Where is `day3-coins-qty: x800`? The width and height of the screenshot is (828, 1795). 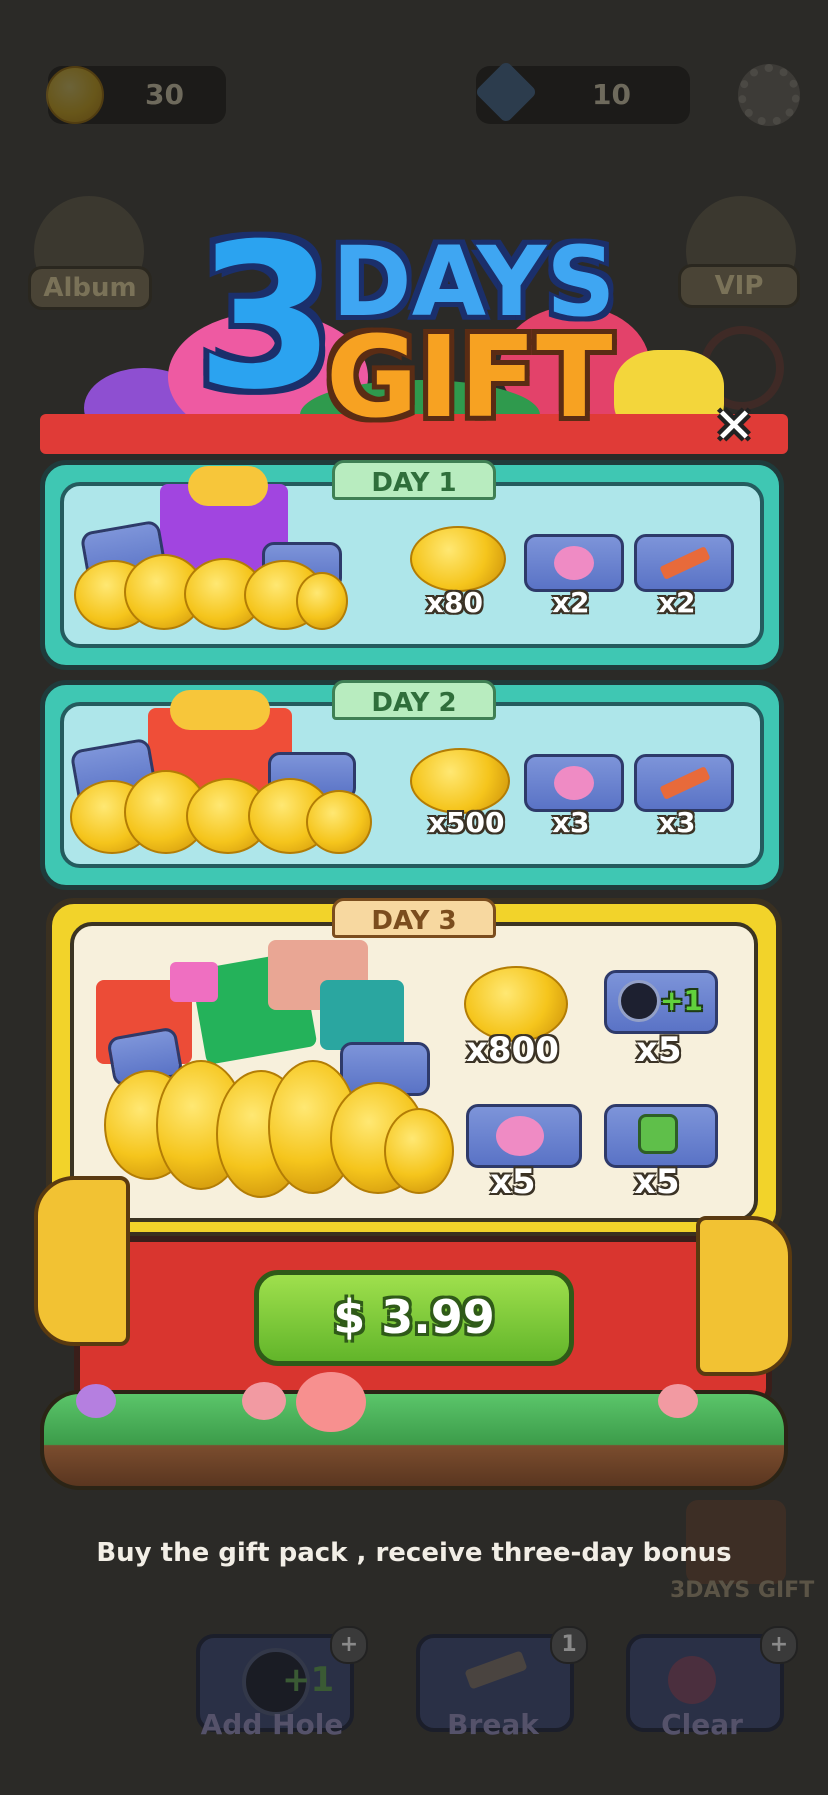 day3-coins-qty: x800 is located at coordinates (512, 1050).